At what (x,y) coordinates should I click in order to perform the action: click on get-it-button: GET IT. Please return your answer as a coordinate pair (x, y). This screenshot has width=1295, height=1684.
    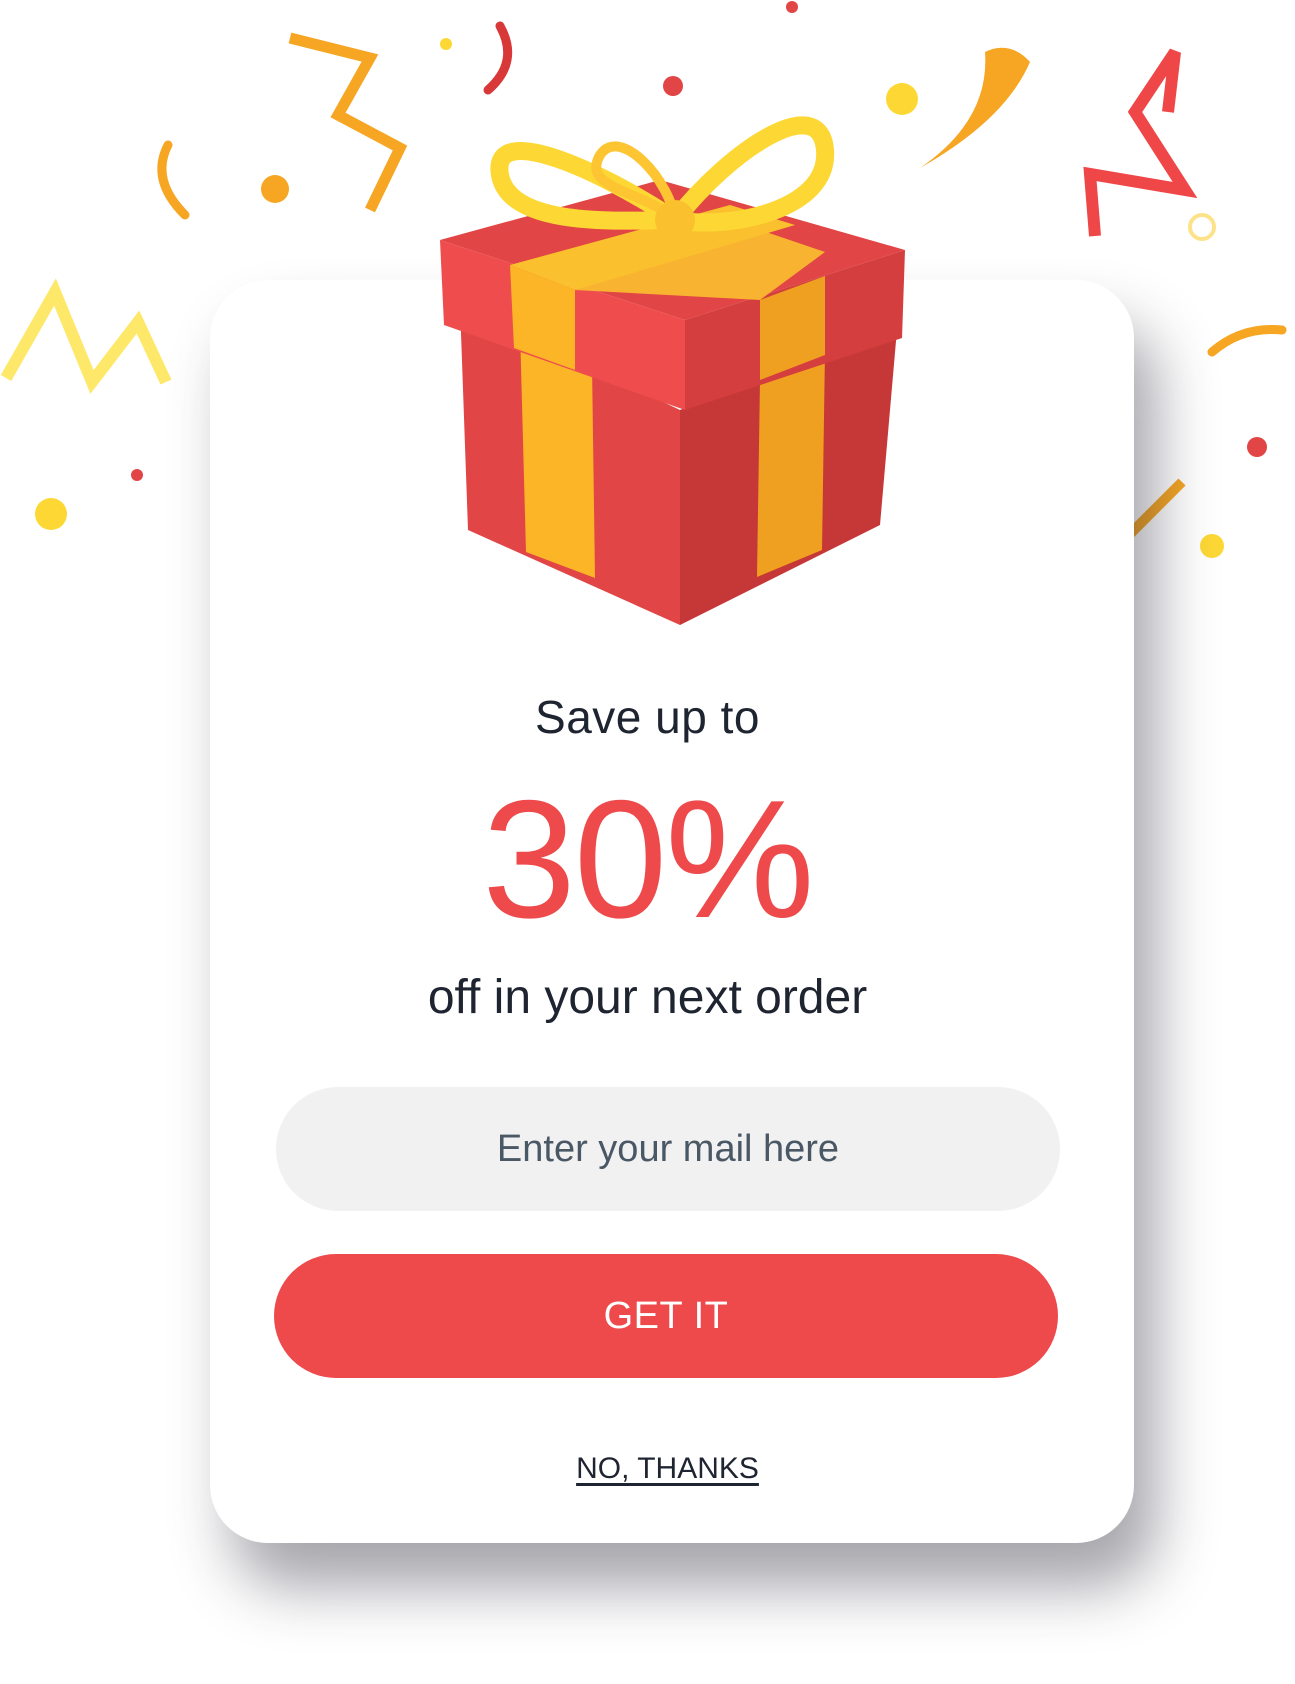
    Looking at the image, I should click on (666, 1316).